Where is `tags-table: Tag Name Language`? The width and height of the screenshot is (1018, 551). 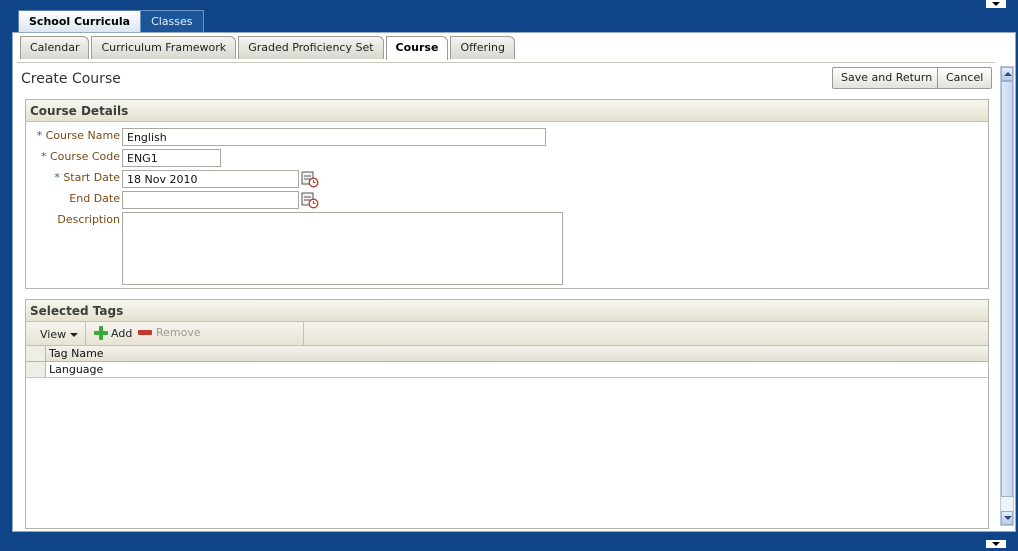
tags-table: Tag Name Language is located at coordinates (507, 362).